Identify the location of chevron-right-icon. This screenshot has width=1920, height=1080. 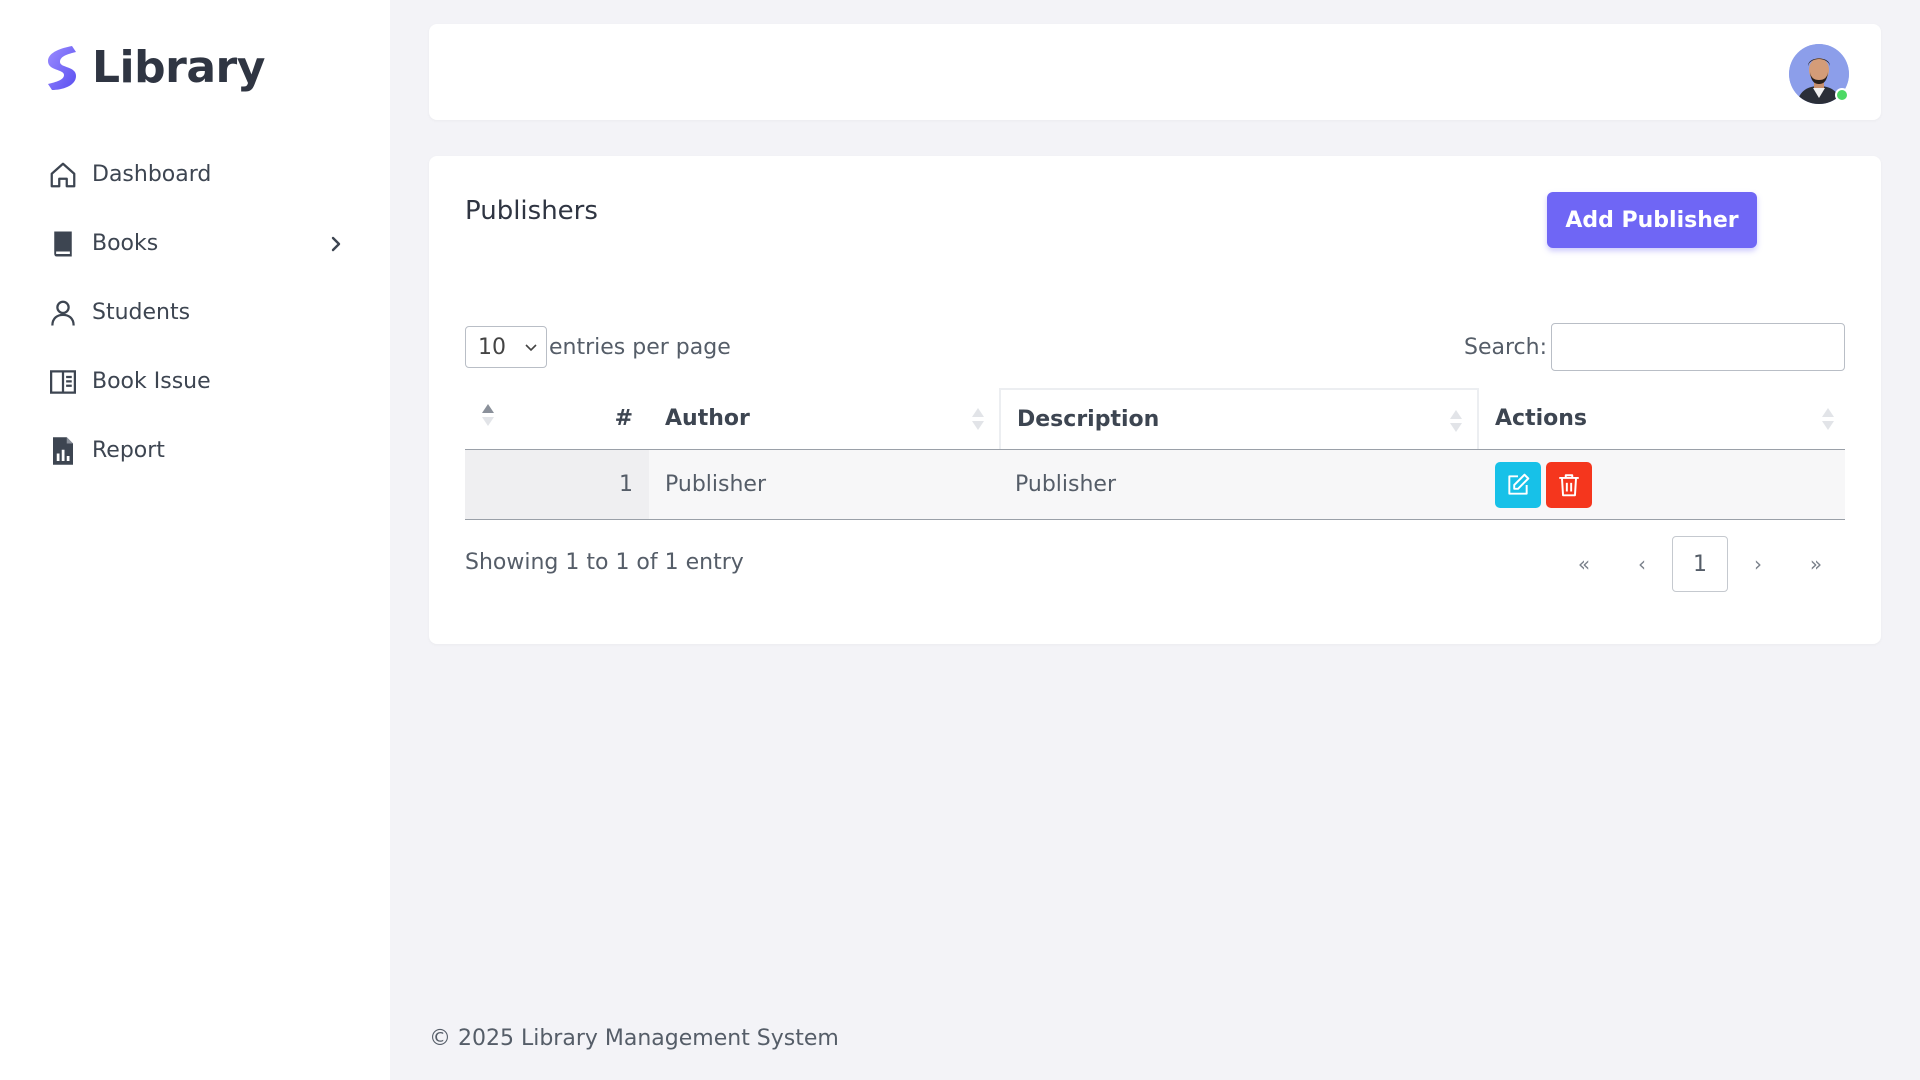
(336, 244).